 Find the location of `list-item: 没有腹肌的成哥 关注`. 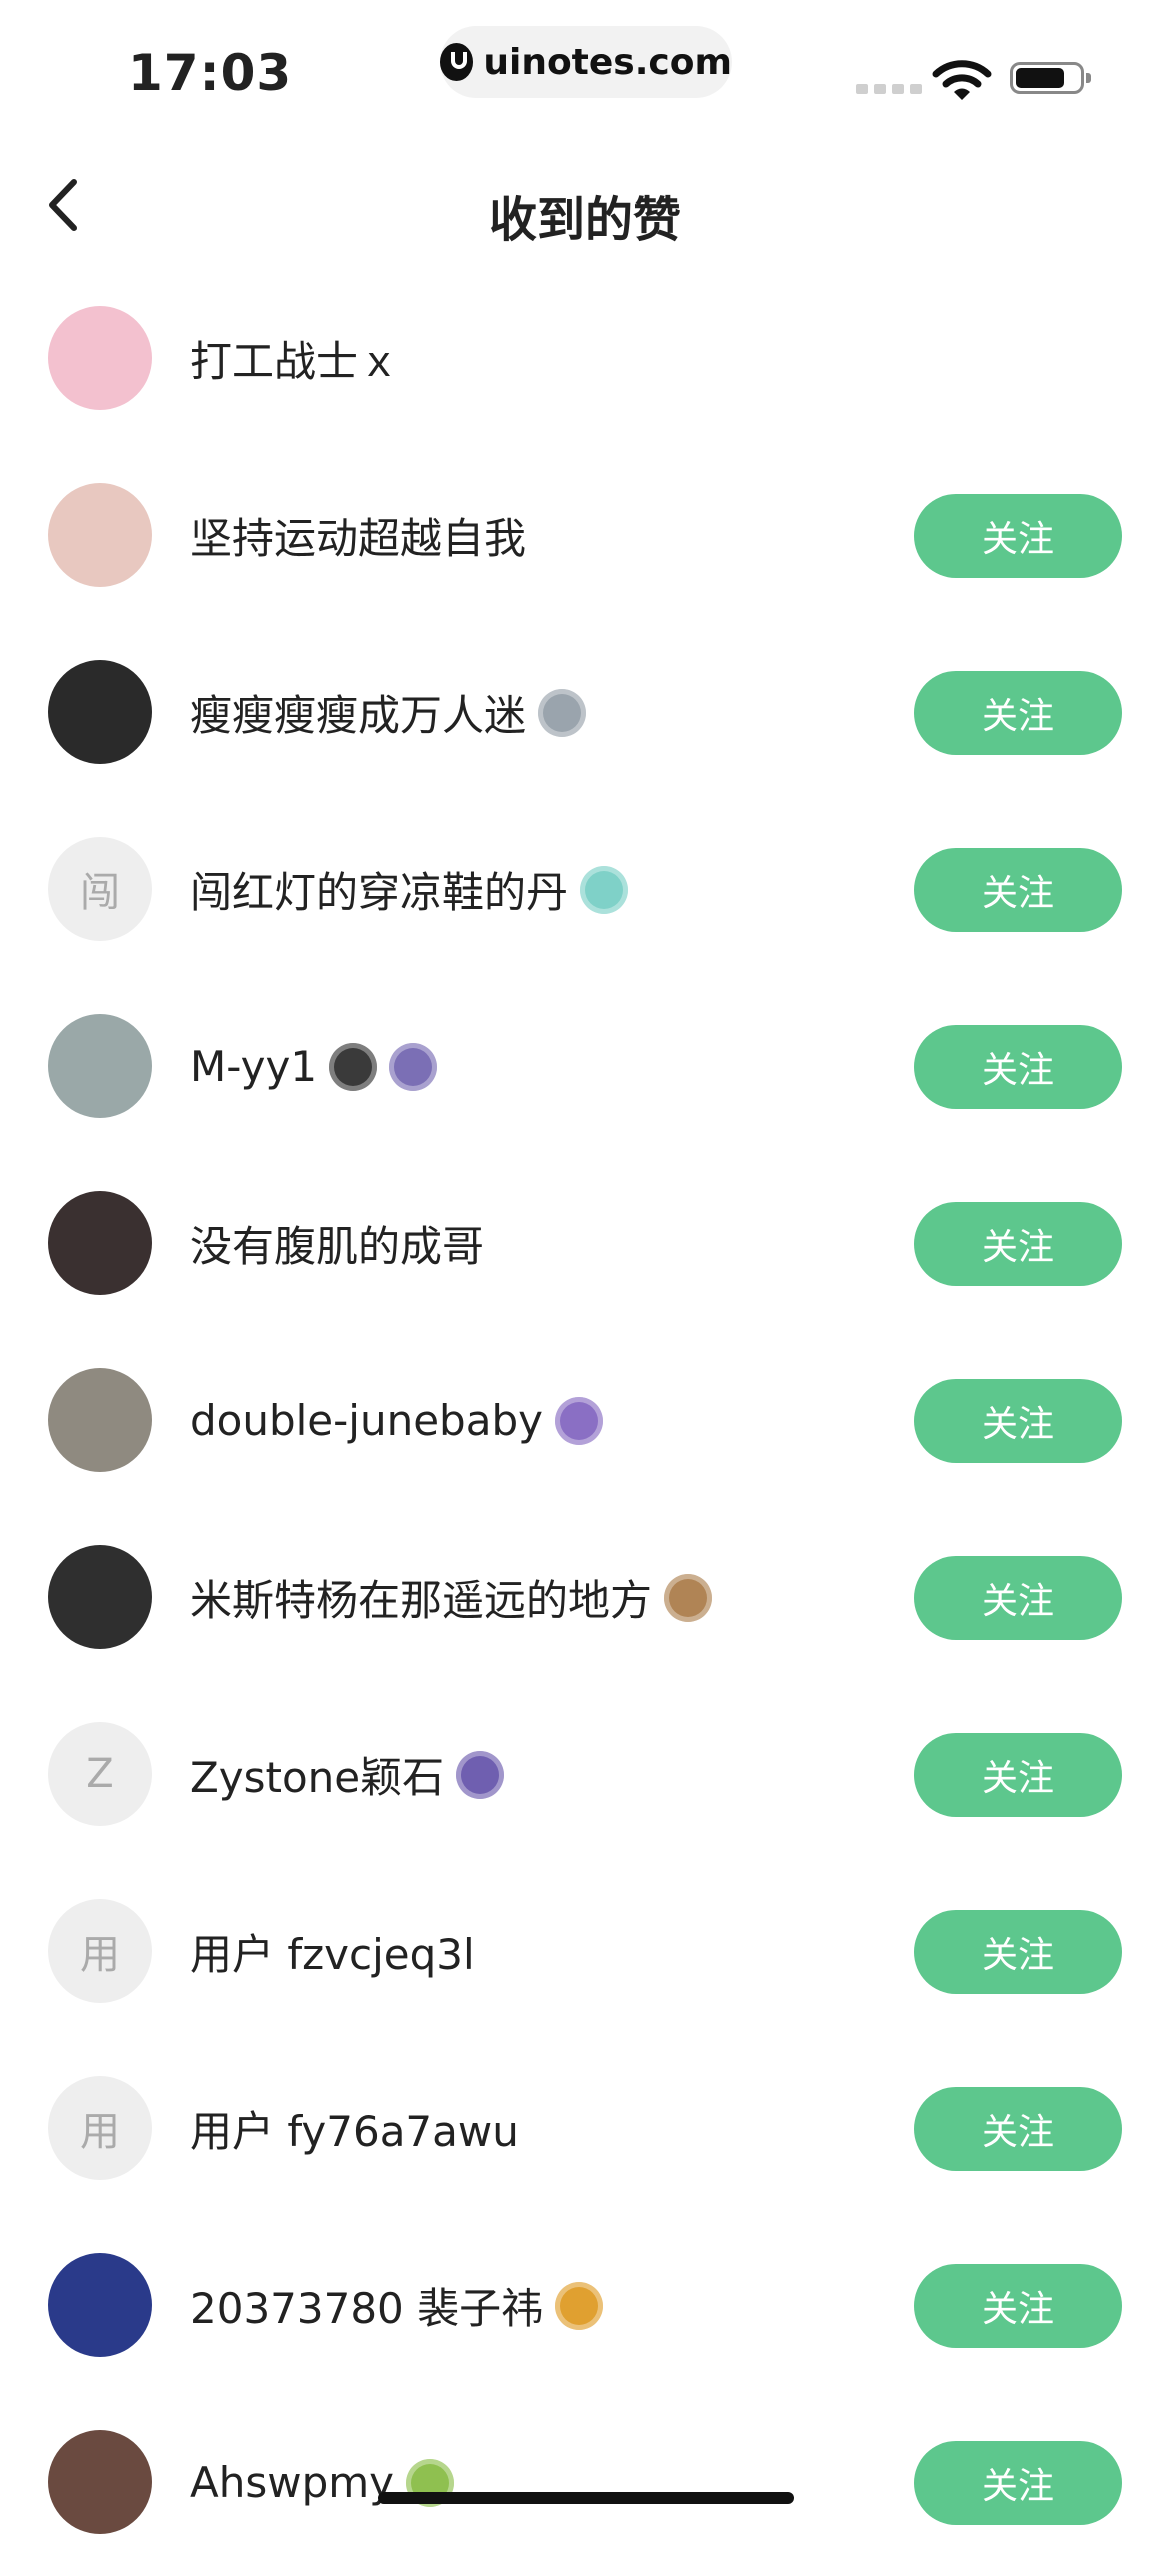

list-item: 没有腹肌的成哥 关注 is located at coordinates (585, 1243).